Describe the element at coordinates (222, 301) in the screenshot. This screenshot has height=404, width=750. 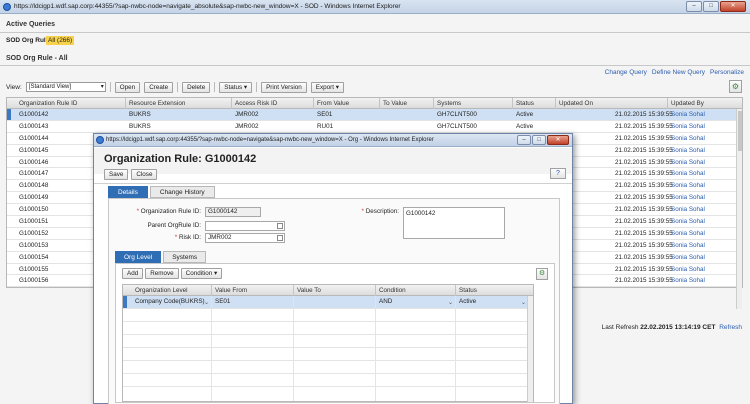
I see `table-cell: SE01` at that location.